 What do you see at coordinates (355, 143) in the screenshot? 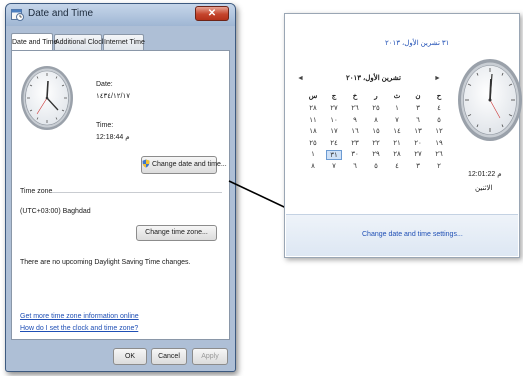
I see `calendar-day: ٢٣` at bounding box center [355, 143].